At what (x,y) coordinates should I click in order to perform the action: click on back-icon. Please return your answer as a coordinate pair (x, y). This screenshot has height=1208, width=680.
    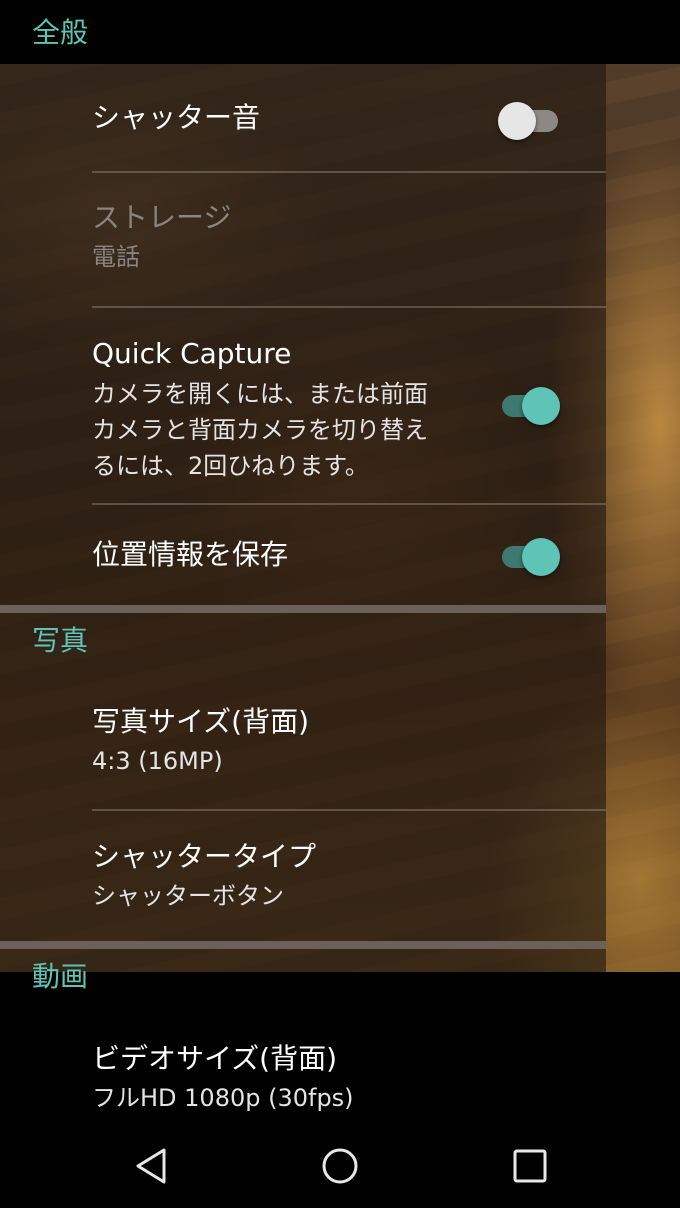
    Looking at the image, I should click on (152, 1168).